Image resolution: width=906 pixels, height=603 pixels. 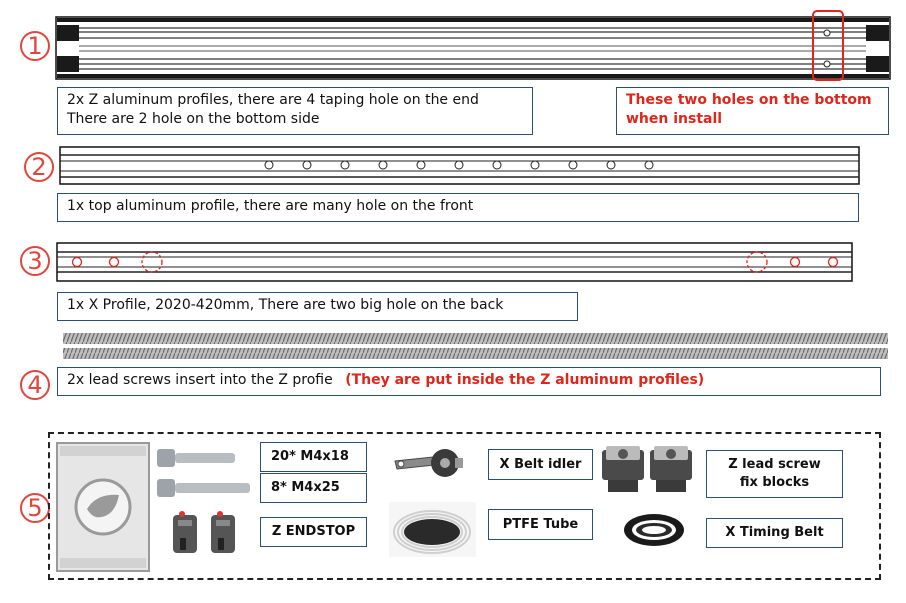 I want to click on screw-m4x18-icon, so click(x=196, y=458).